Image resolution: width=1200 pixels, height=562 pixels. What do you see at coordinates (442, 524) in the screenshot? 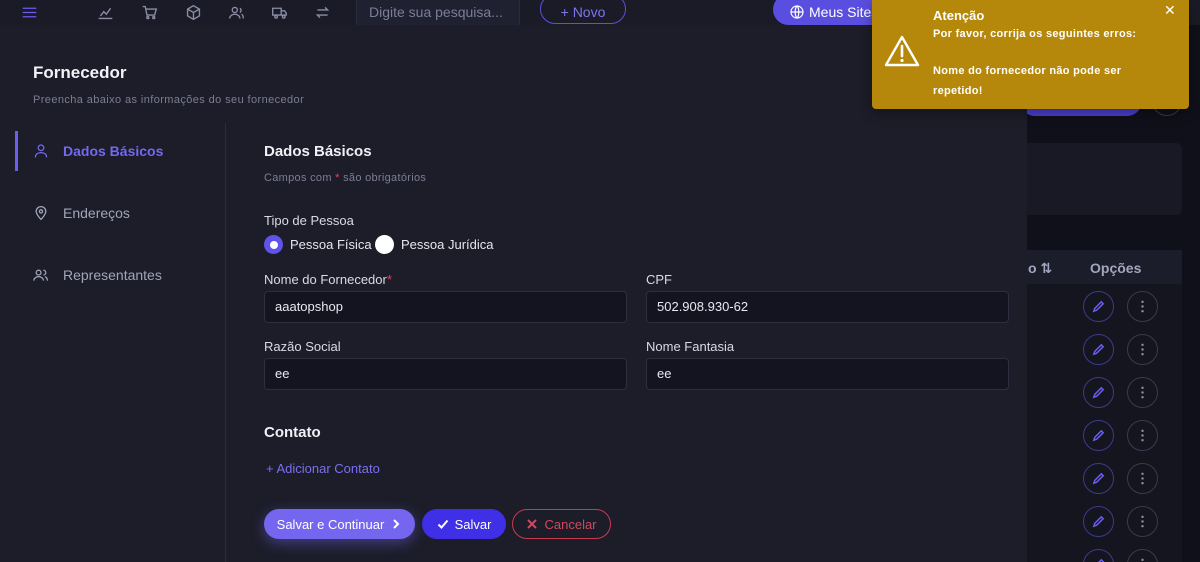
I see `check-icon` at bounding box center [442, 524].